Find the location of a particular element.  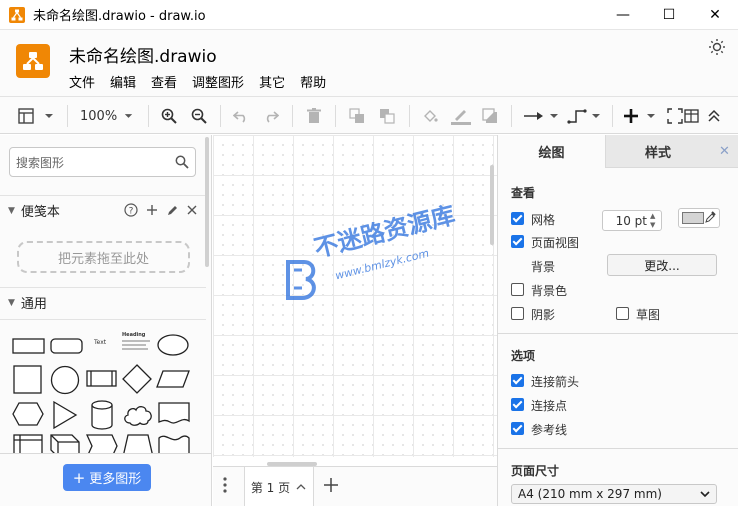

shape-square is located at coordinates (28, 380).